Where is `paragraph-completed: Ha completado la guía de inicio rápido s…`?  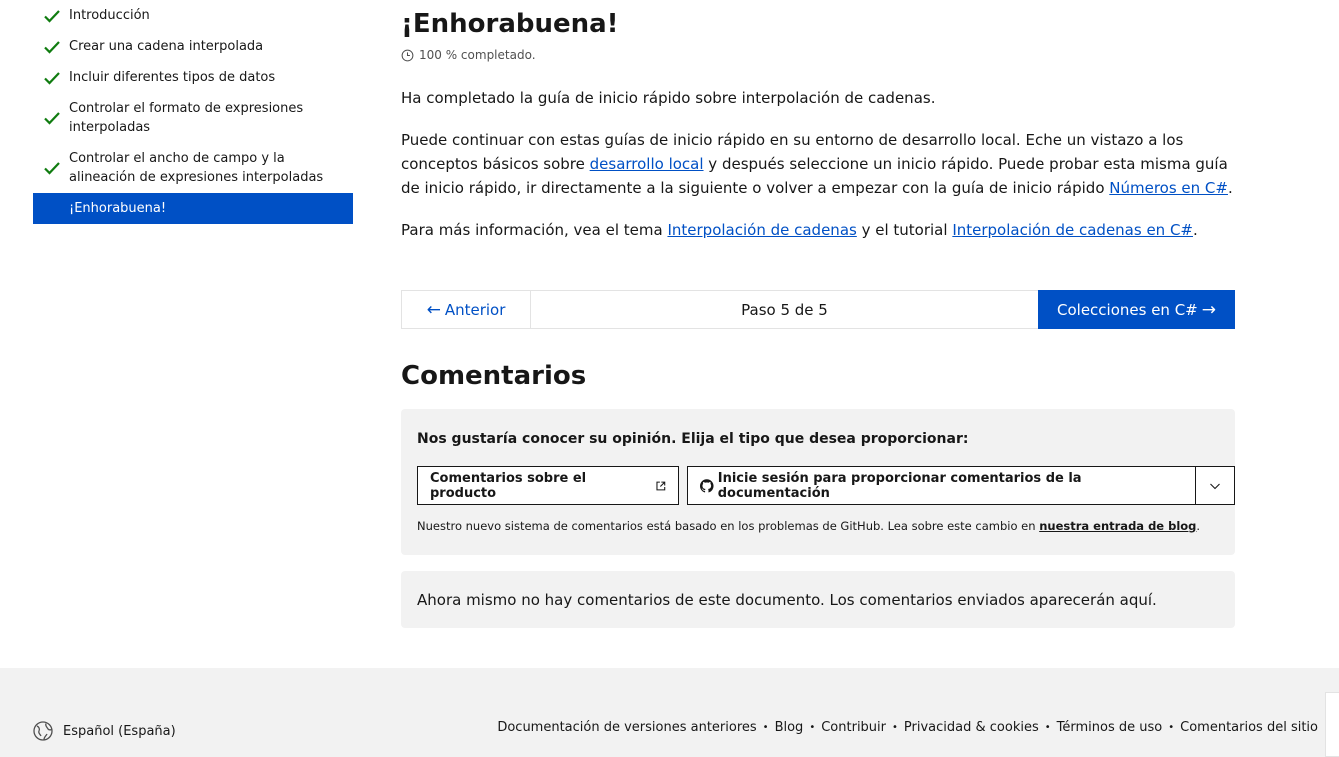
paragraph-completed: Ha completado la guía de inicio rápido s… is located at coordinates (668, 98).